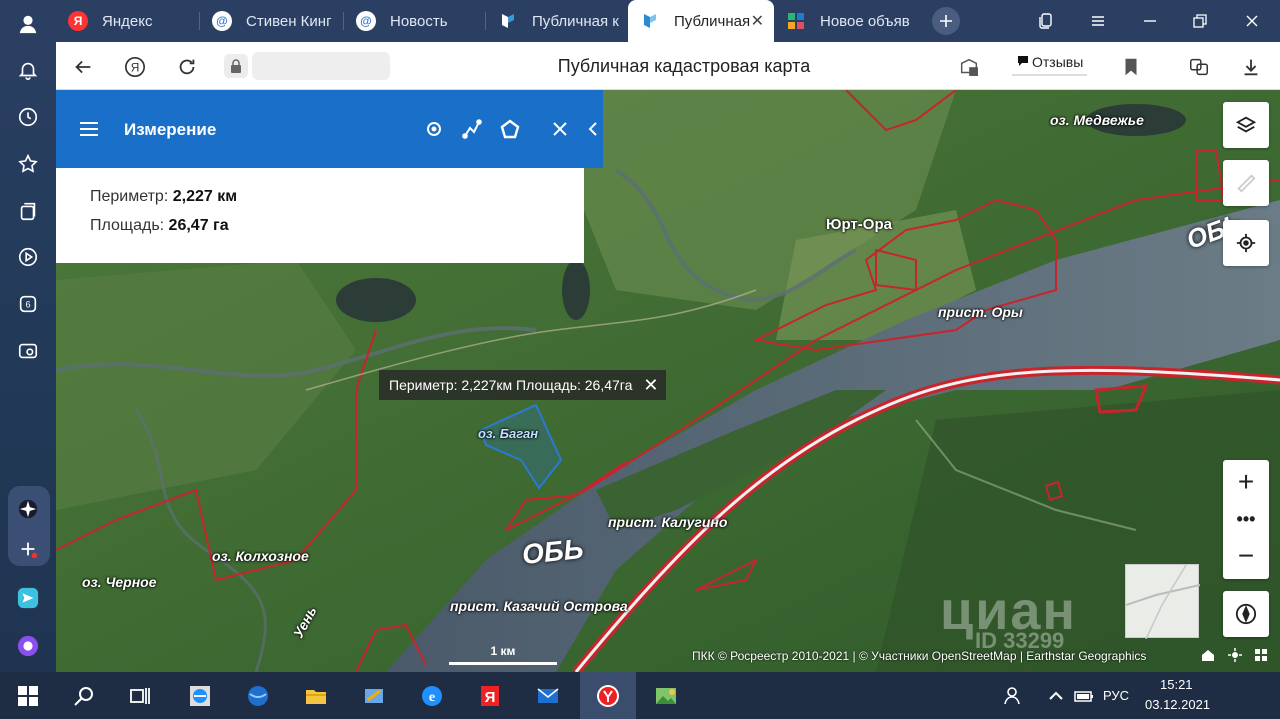 This screenshot has width=1280, height=719. I want to click on measure-title: Измерение, so click(170, 129).